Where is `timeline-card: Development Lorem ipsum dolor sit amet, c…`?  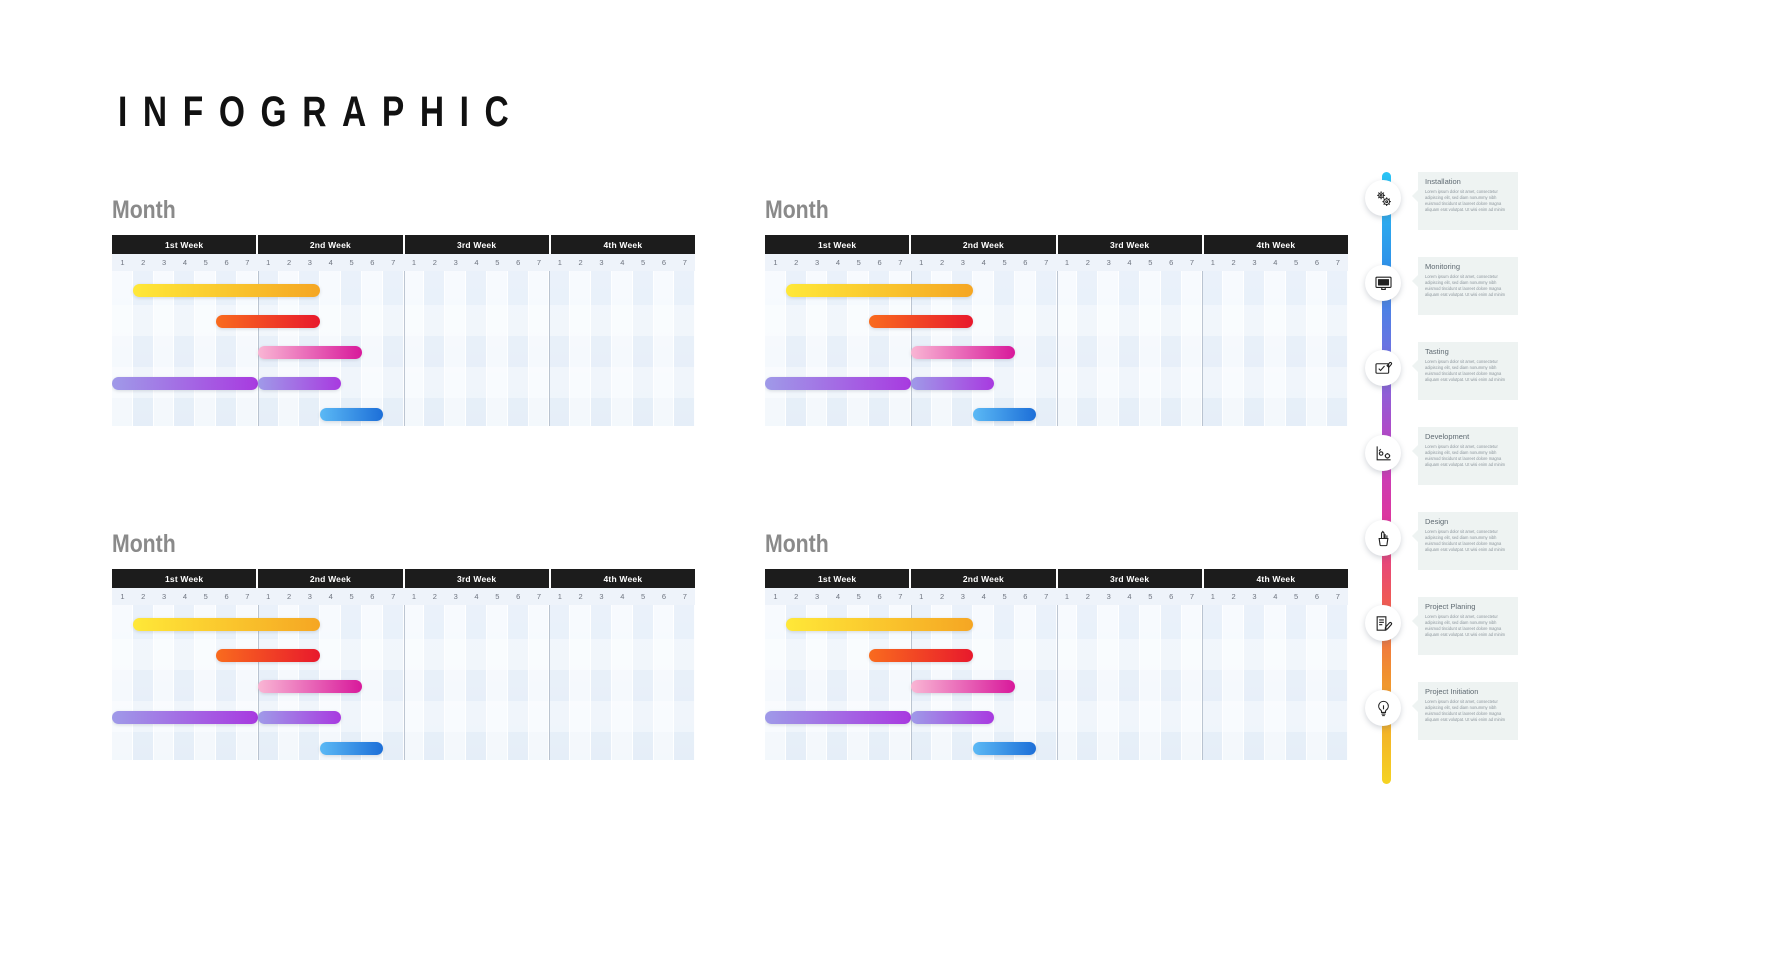
timeline-card: Development Lorem ipsum dolor sit amet, c… is located at coordinates (1465, 456).